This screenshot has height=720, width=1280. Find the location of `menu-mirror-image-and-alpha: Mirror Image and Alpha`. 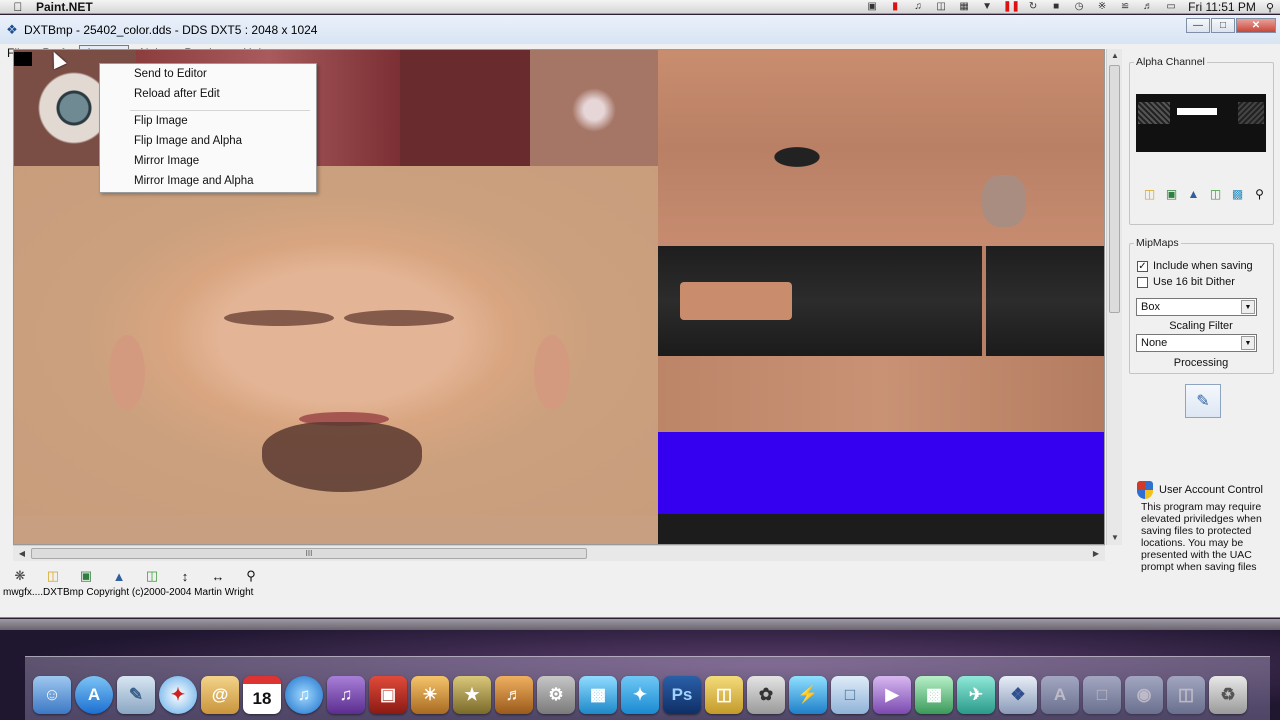

menu-mirror-image-and-alpha: Mirror Image and Alpha is located at coordinates (194, 181).